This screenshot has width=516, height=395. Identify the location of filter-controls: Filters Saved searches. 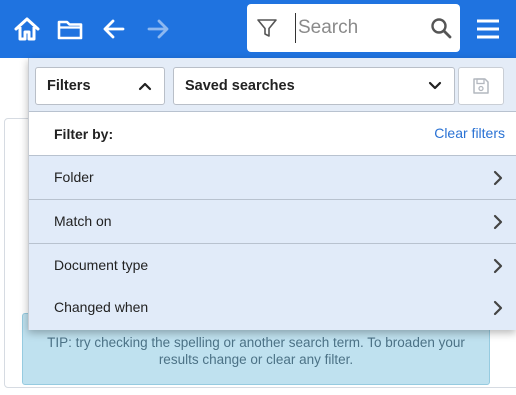
(272, 85).